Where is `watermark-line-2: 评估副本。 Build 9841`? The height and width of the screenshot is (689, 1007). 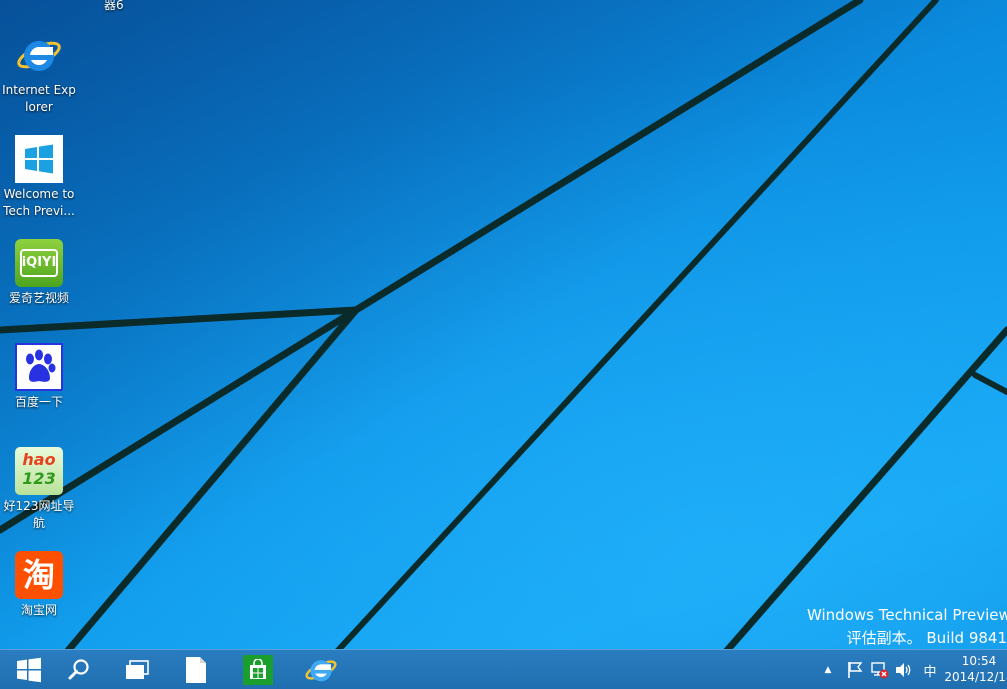
watermark-line-2: 评估副本。 Build 9841 is located at coordinates (926, 638).